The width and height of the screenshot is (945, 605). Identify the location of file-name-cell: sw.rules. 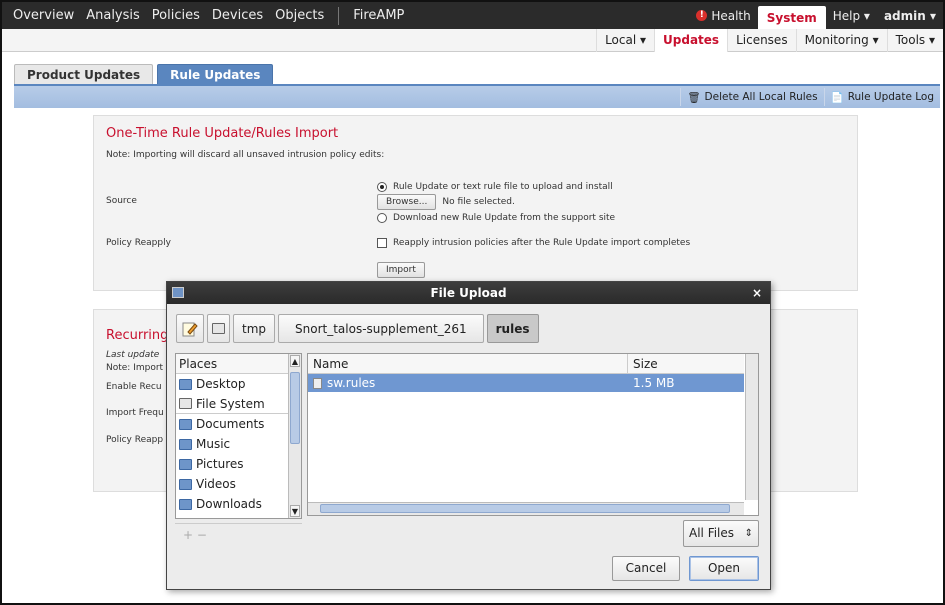
(468, 383).